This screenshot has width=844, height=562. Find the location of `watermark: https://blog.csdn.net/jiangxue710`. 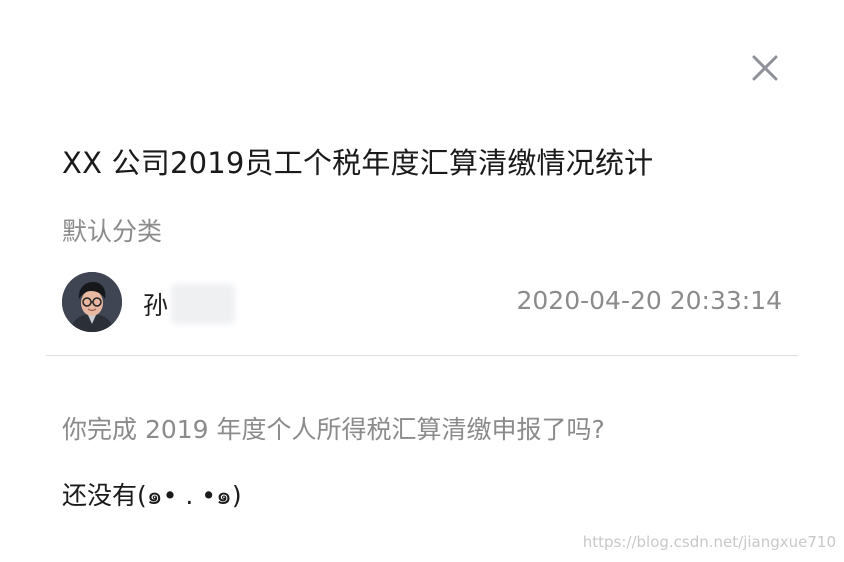

watermark: https://blog.csdn.net/jiangxue710 is located at coordinates (709, 542).